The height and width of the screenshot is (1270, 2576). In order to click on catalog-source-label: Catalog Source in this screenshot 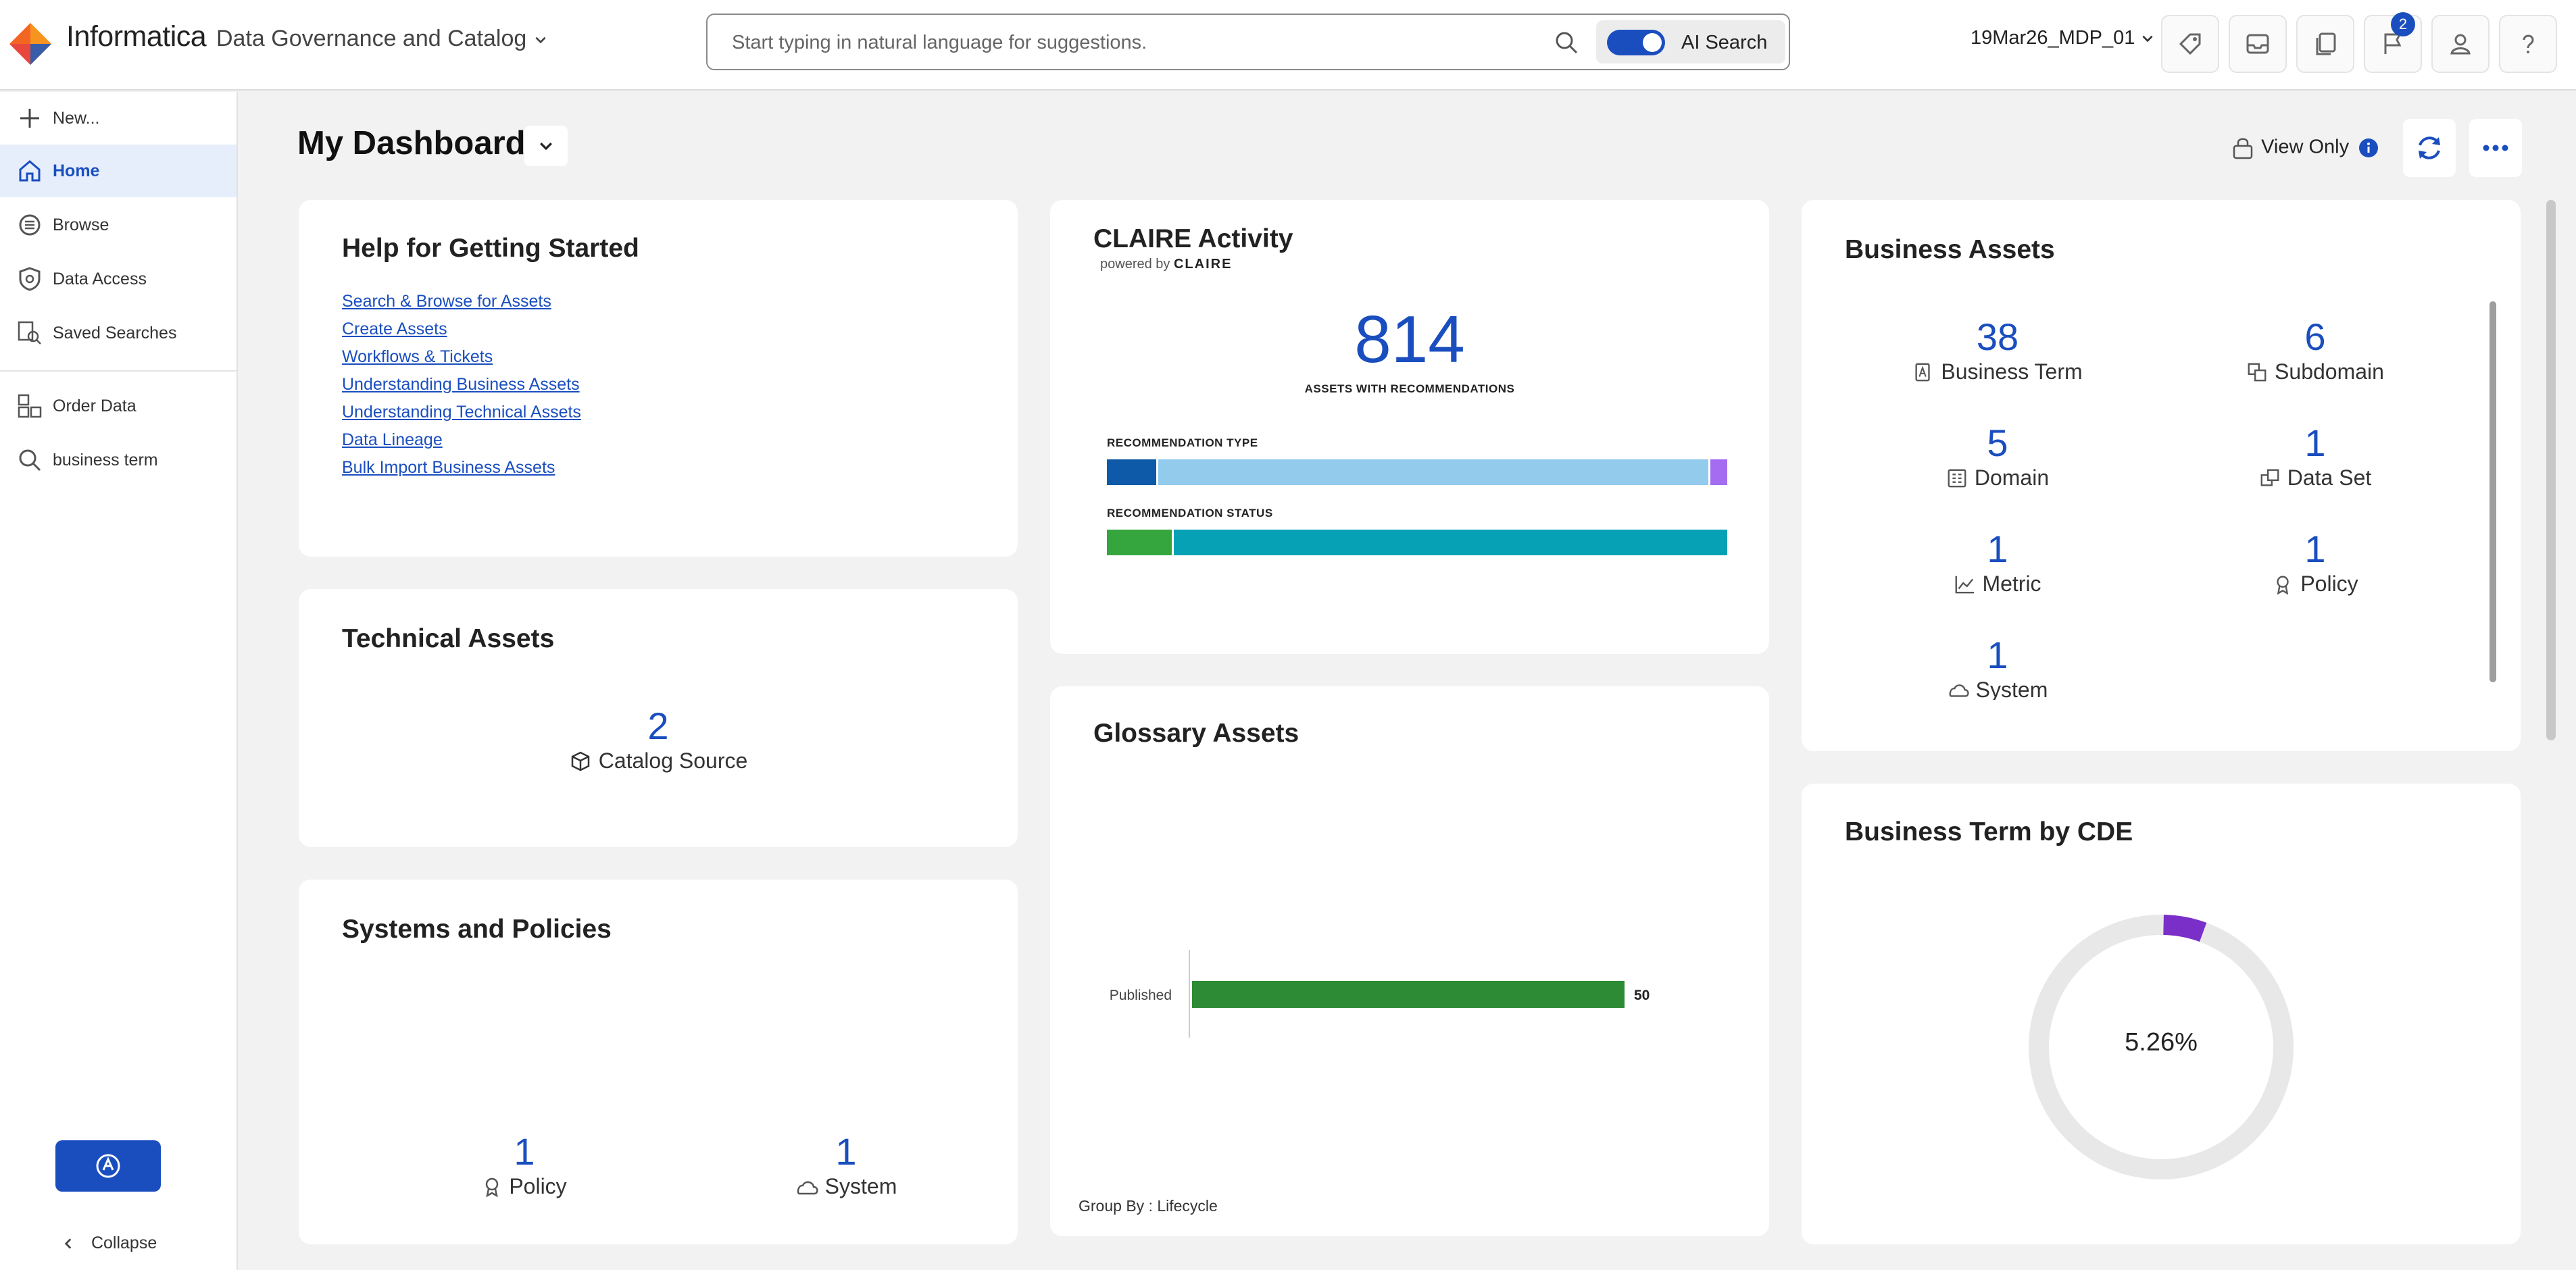, I will do `click(659, 760)`.